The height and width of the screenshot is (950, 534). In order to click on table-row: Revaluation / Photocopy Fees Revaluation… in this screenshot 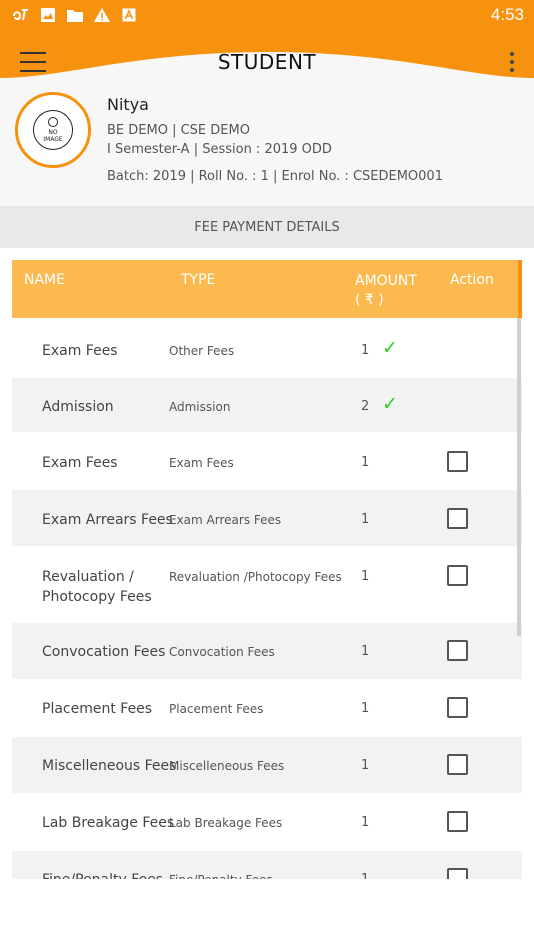, I will do `click(267, 584)`.